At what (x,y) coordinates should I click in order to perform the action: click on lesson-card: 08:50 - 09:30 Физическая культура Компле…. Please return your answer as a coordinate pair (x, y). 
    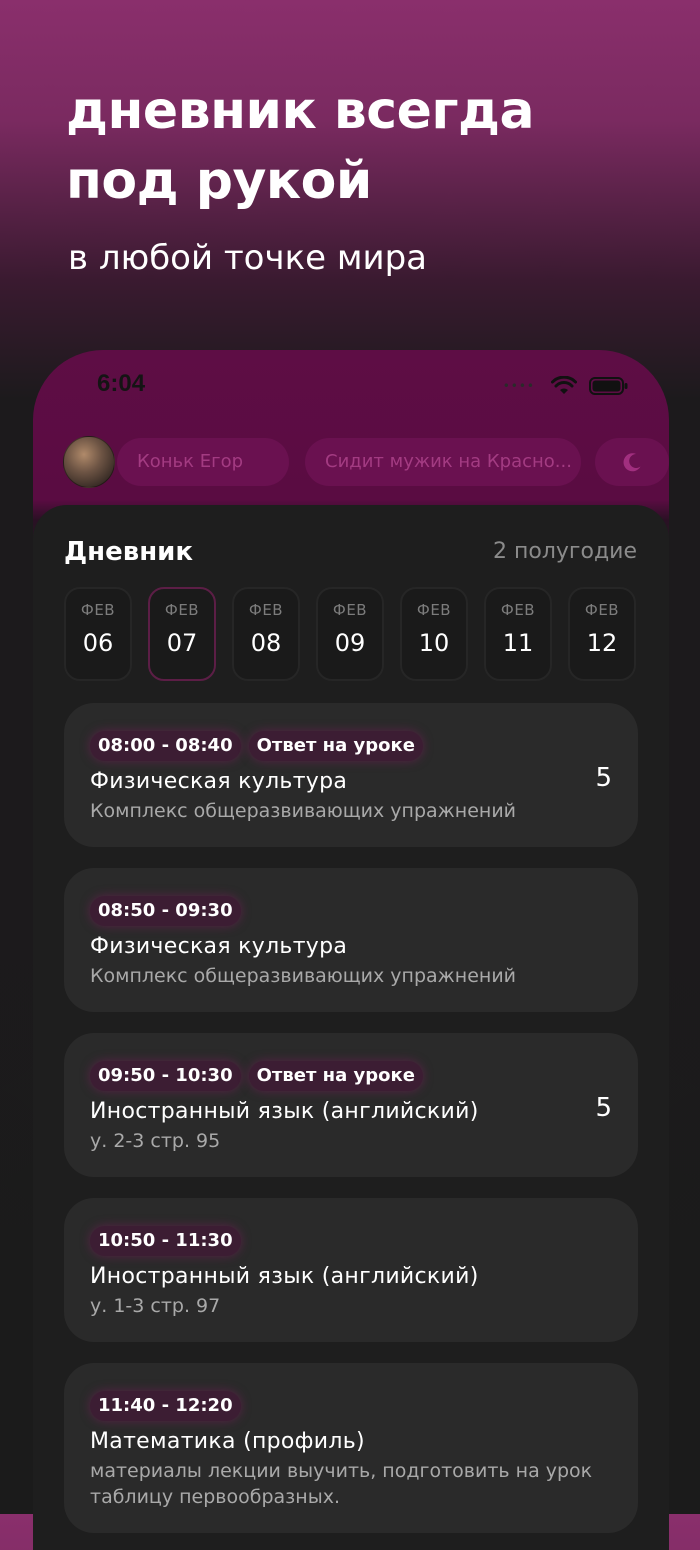
    Looking at the image, I should click on (351, 940).